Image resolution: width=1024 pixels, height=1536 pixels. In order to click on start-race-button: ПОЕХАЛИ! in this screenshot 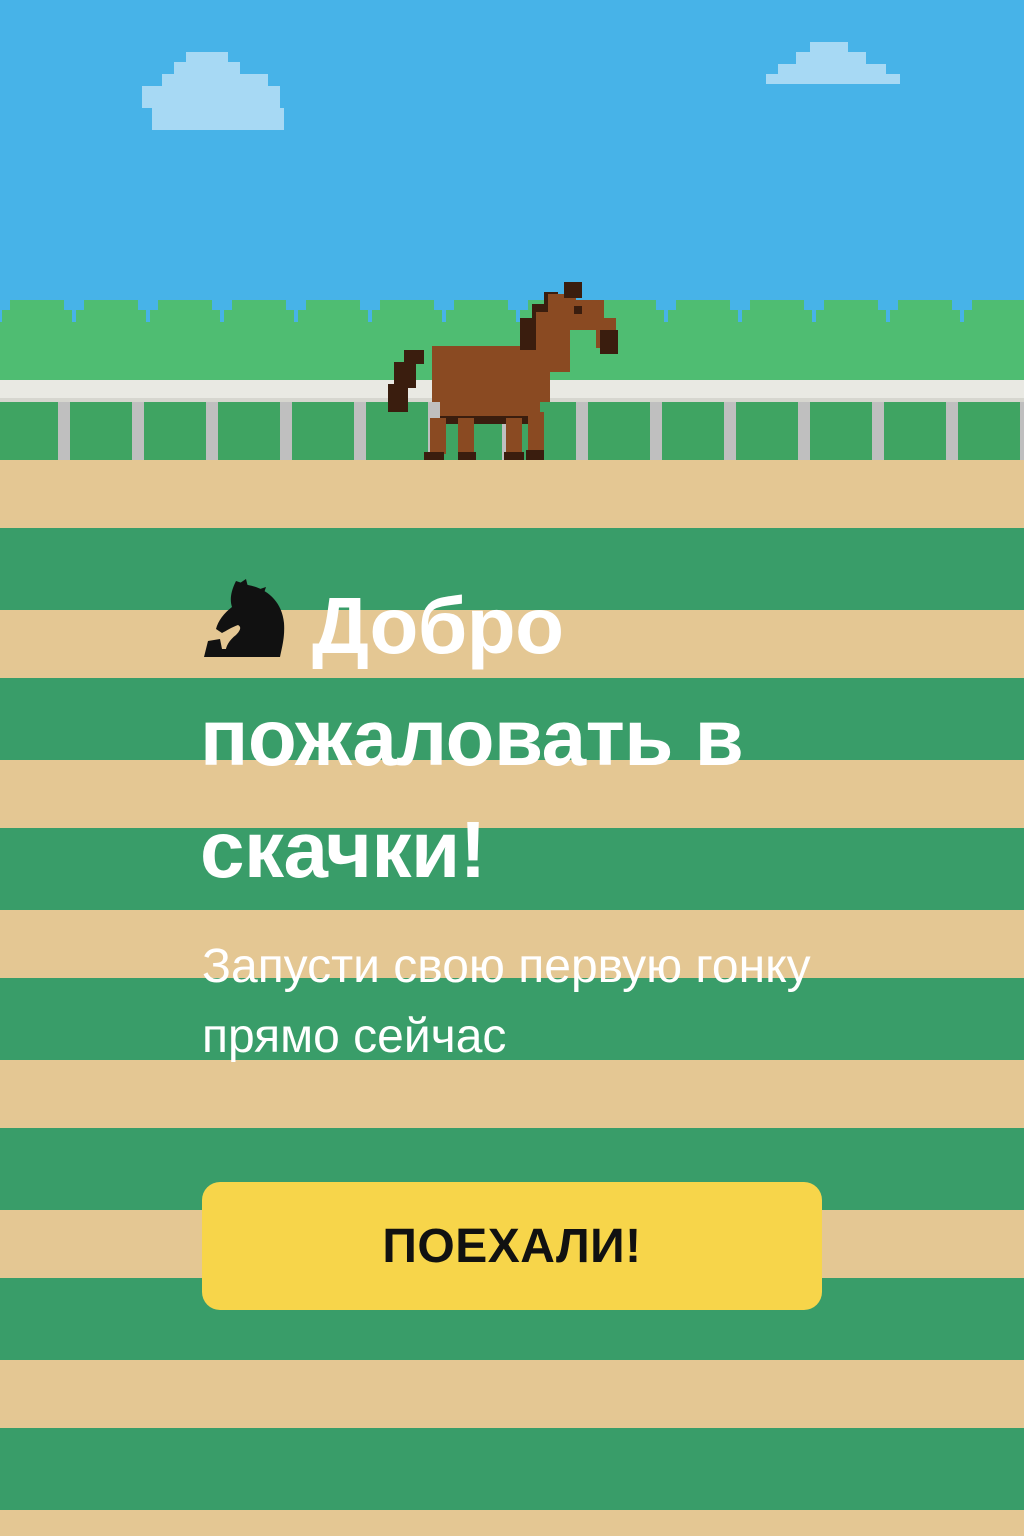, I will do `click(512, 1246)`.